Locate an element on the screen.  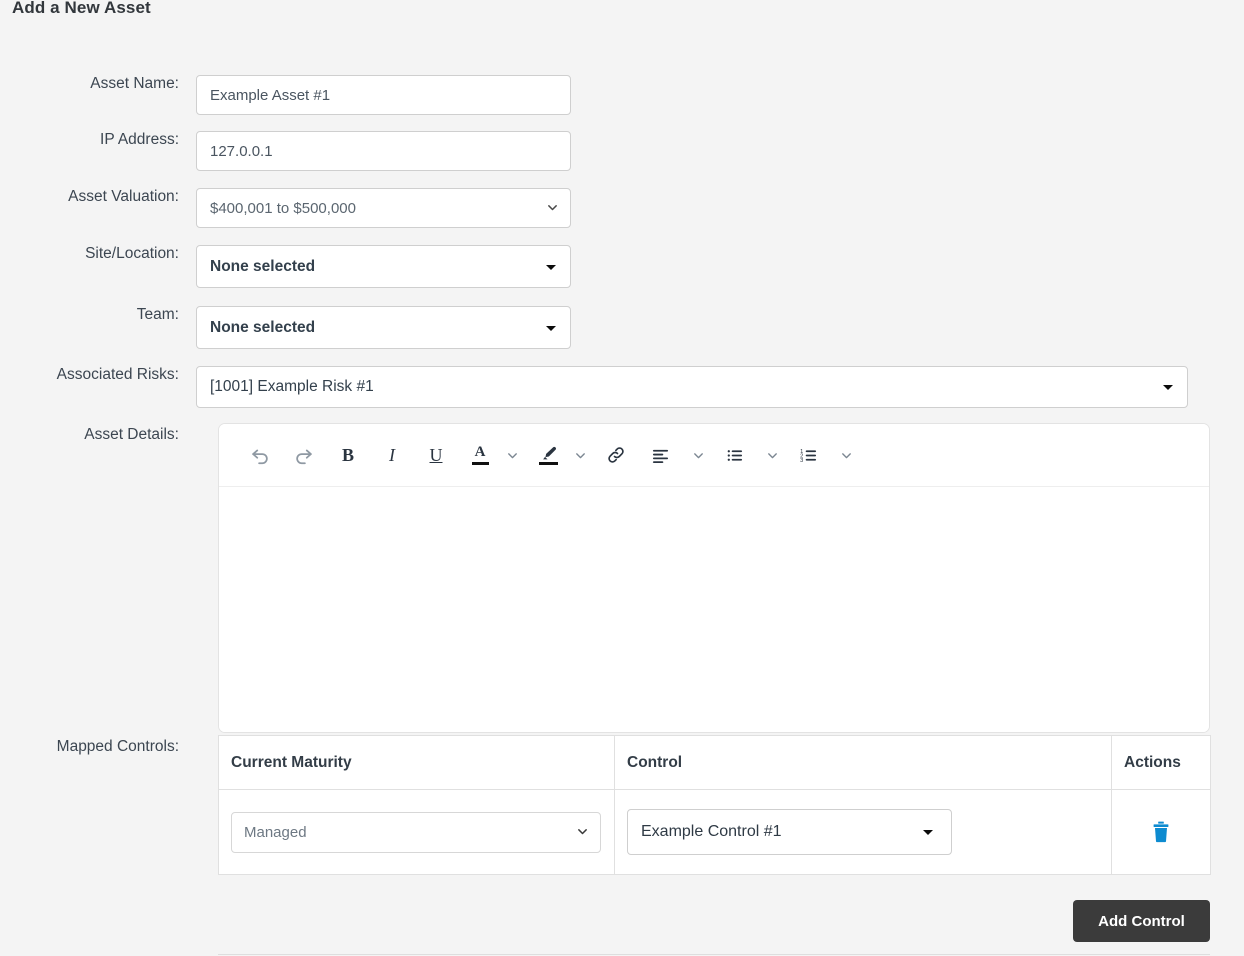
editor-toolbar: B I U A 1 2 3 is located at coordinates (714, 455).